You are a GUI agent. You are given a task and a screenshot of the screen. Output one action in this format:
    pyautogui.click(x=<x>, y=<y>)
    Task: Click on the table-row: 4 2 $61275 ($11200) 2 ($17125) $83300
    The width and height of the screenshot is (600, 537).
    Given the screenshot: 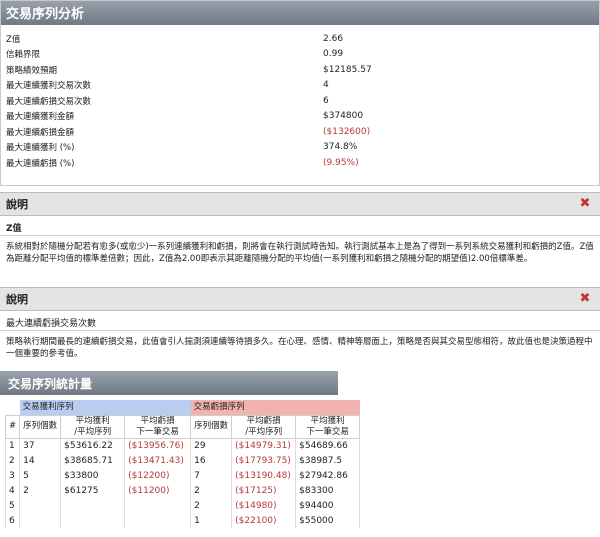 What is the action you would take?
    pyautogui.click(x=182, y=490)
    